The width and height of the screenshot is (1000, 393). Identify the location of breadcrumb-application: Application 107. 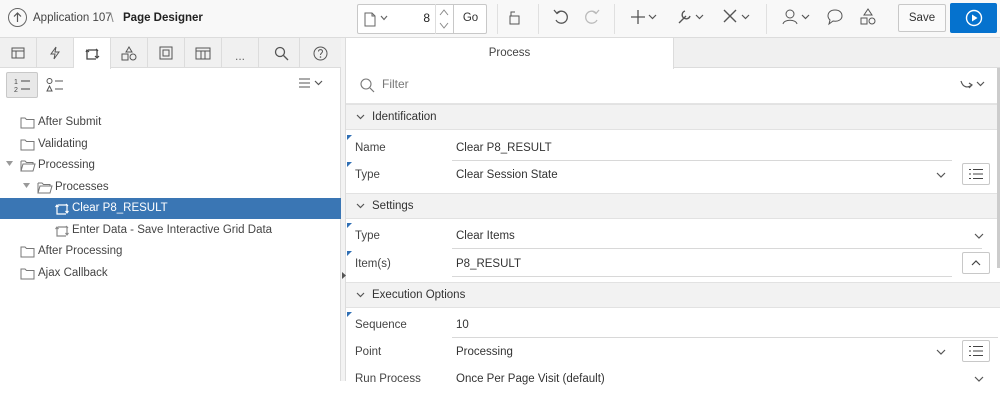
(72, 18).